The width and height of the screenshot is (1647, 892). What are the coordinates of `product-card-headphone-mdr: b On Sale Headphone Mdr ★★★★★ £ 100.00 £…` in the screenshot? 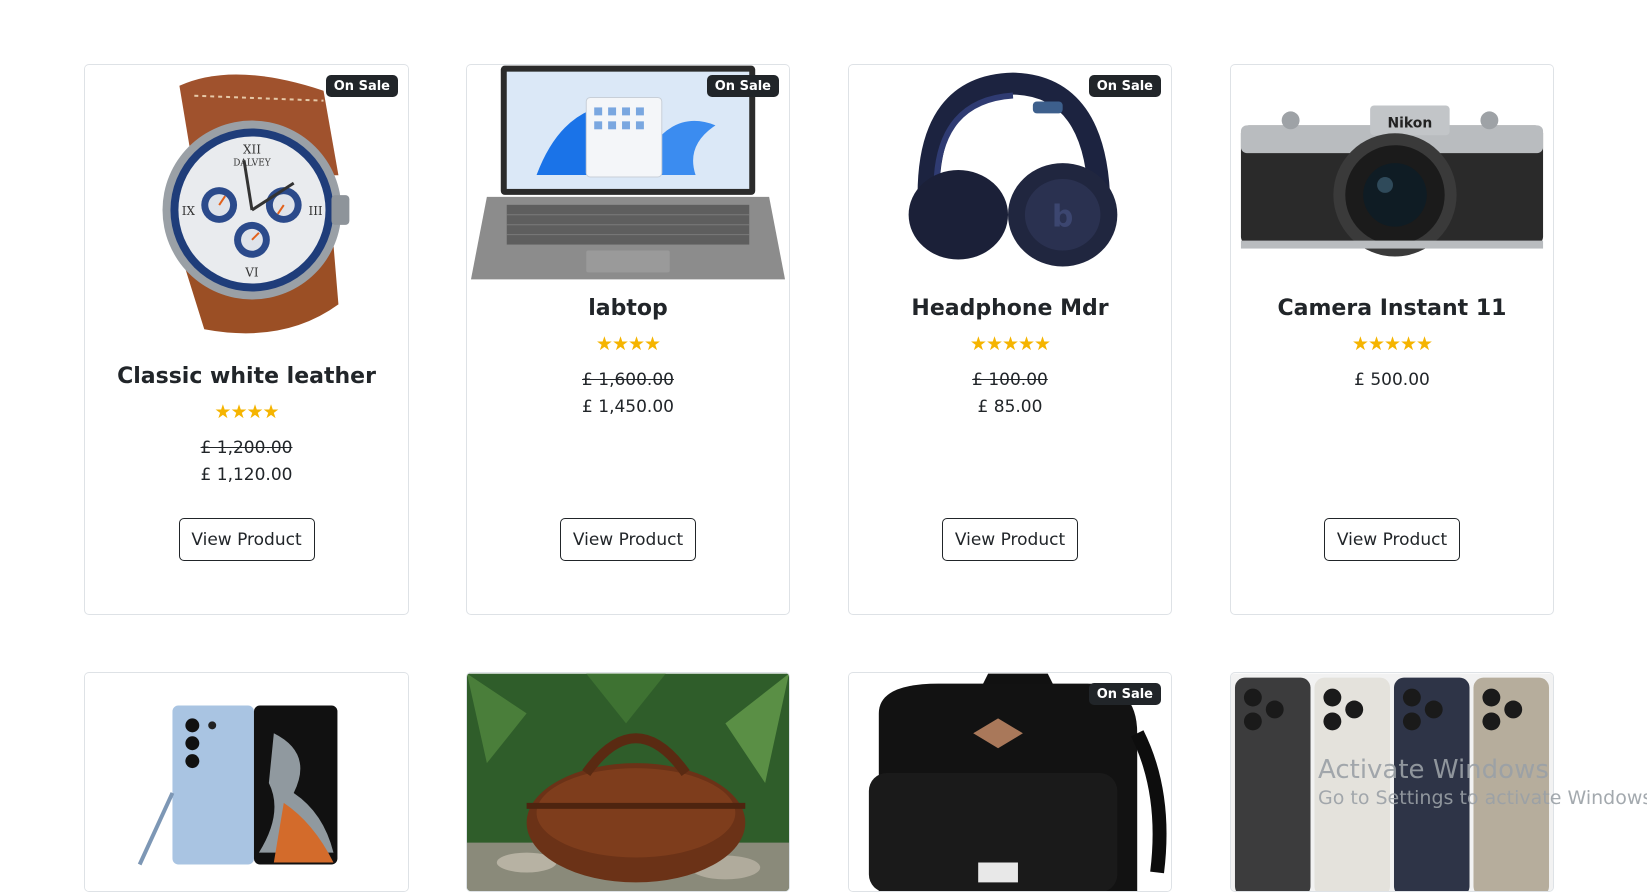 It's located at (1010, 339).